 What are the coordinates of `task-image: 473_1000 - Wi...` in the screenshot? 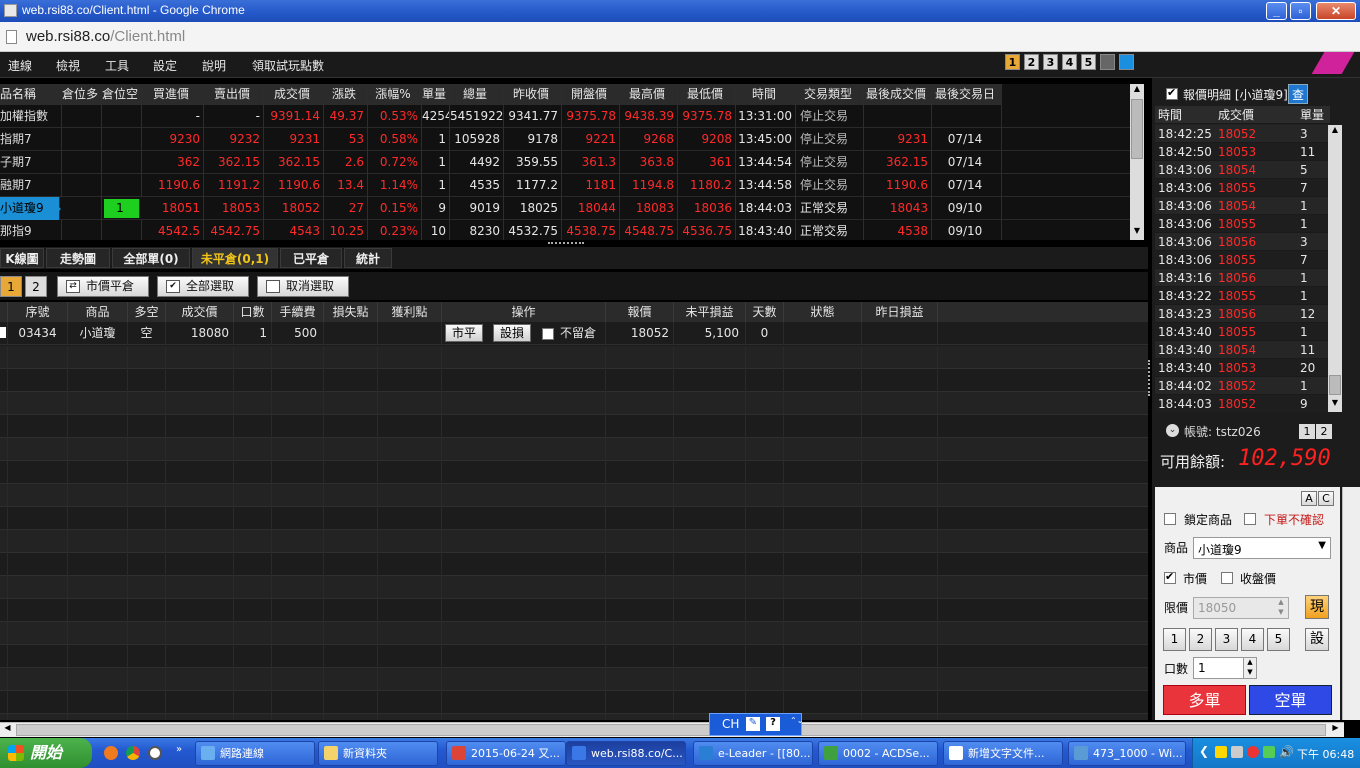 It's located at (1127, 753).